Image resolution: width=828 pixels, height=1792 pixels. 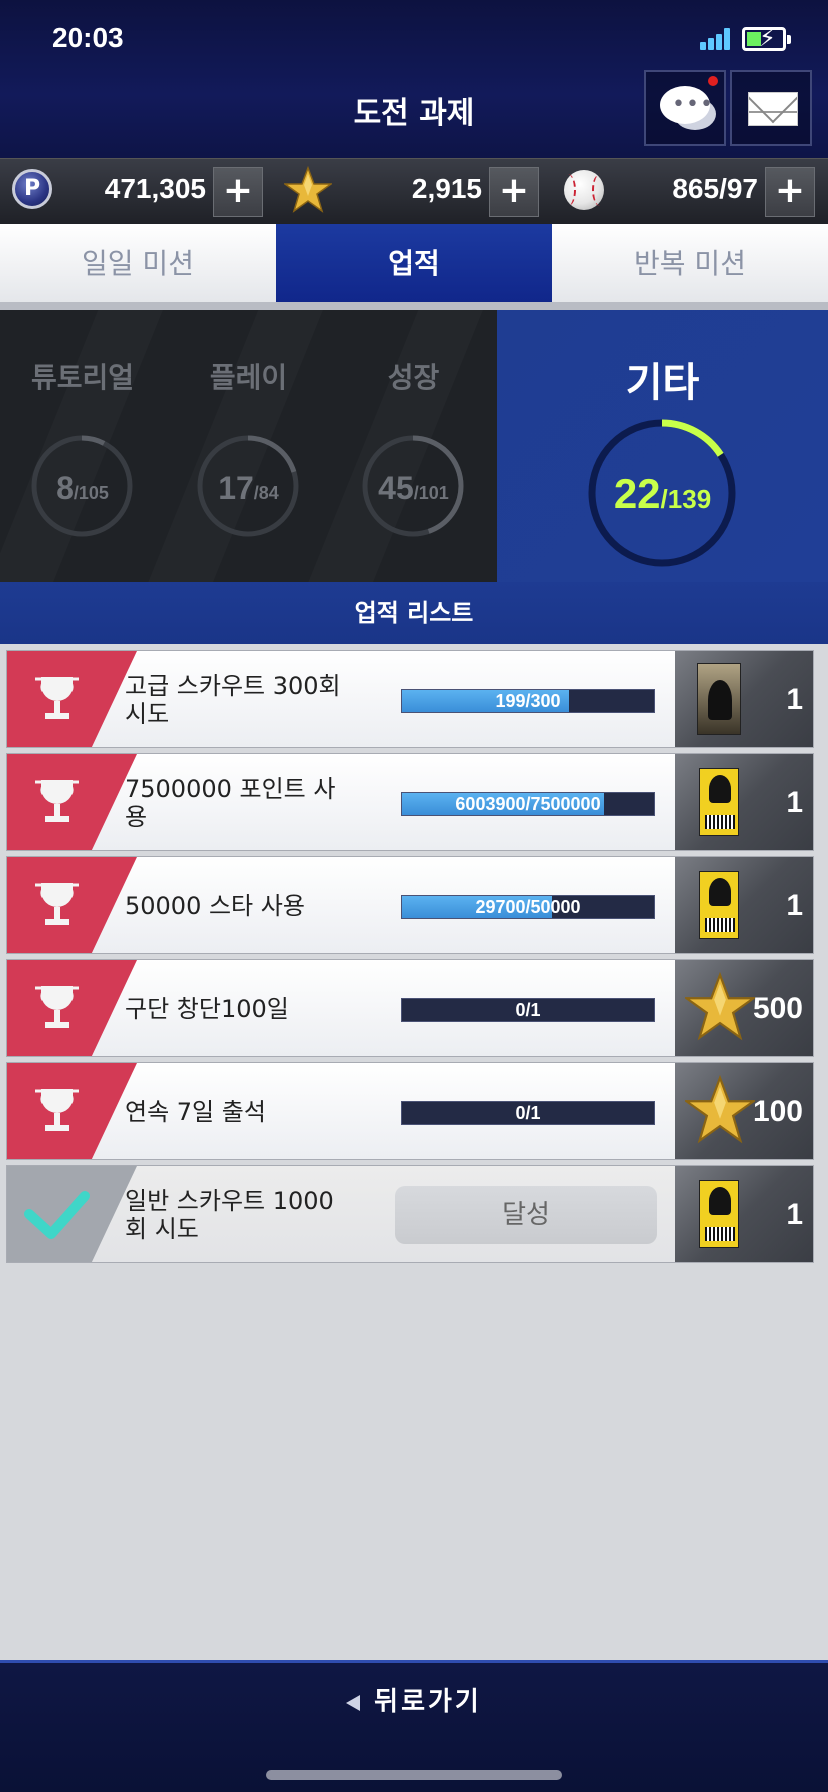 I want to click on selected-category-total: /139, so click(x=686, y=499).